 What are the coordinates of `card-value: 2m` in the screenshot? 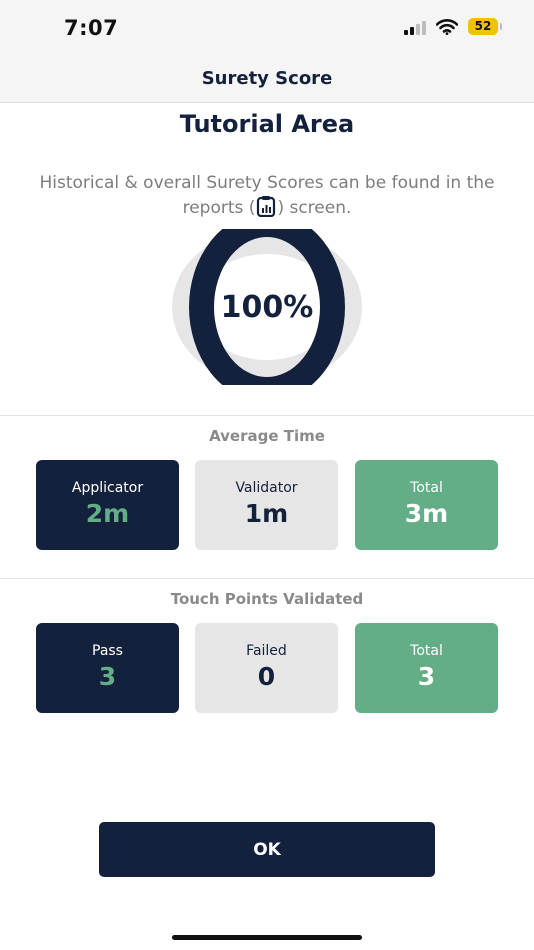 It's located at (107, 513).